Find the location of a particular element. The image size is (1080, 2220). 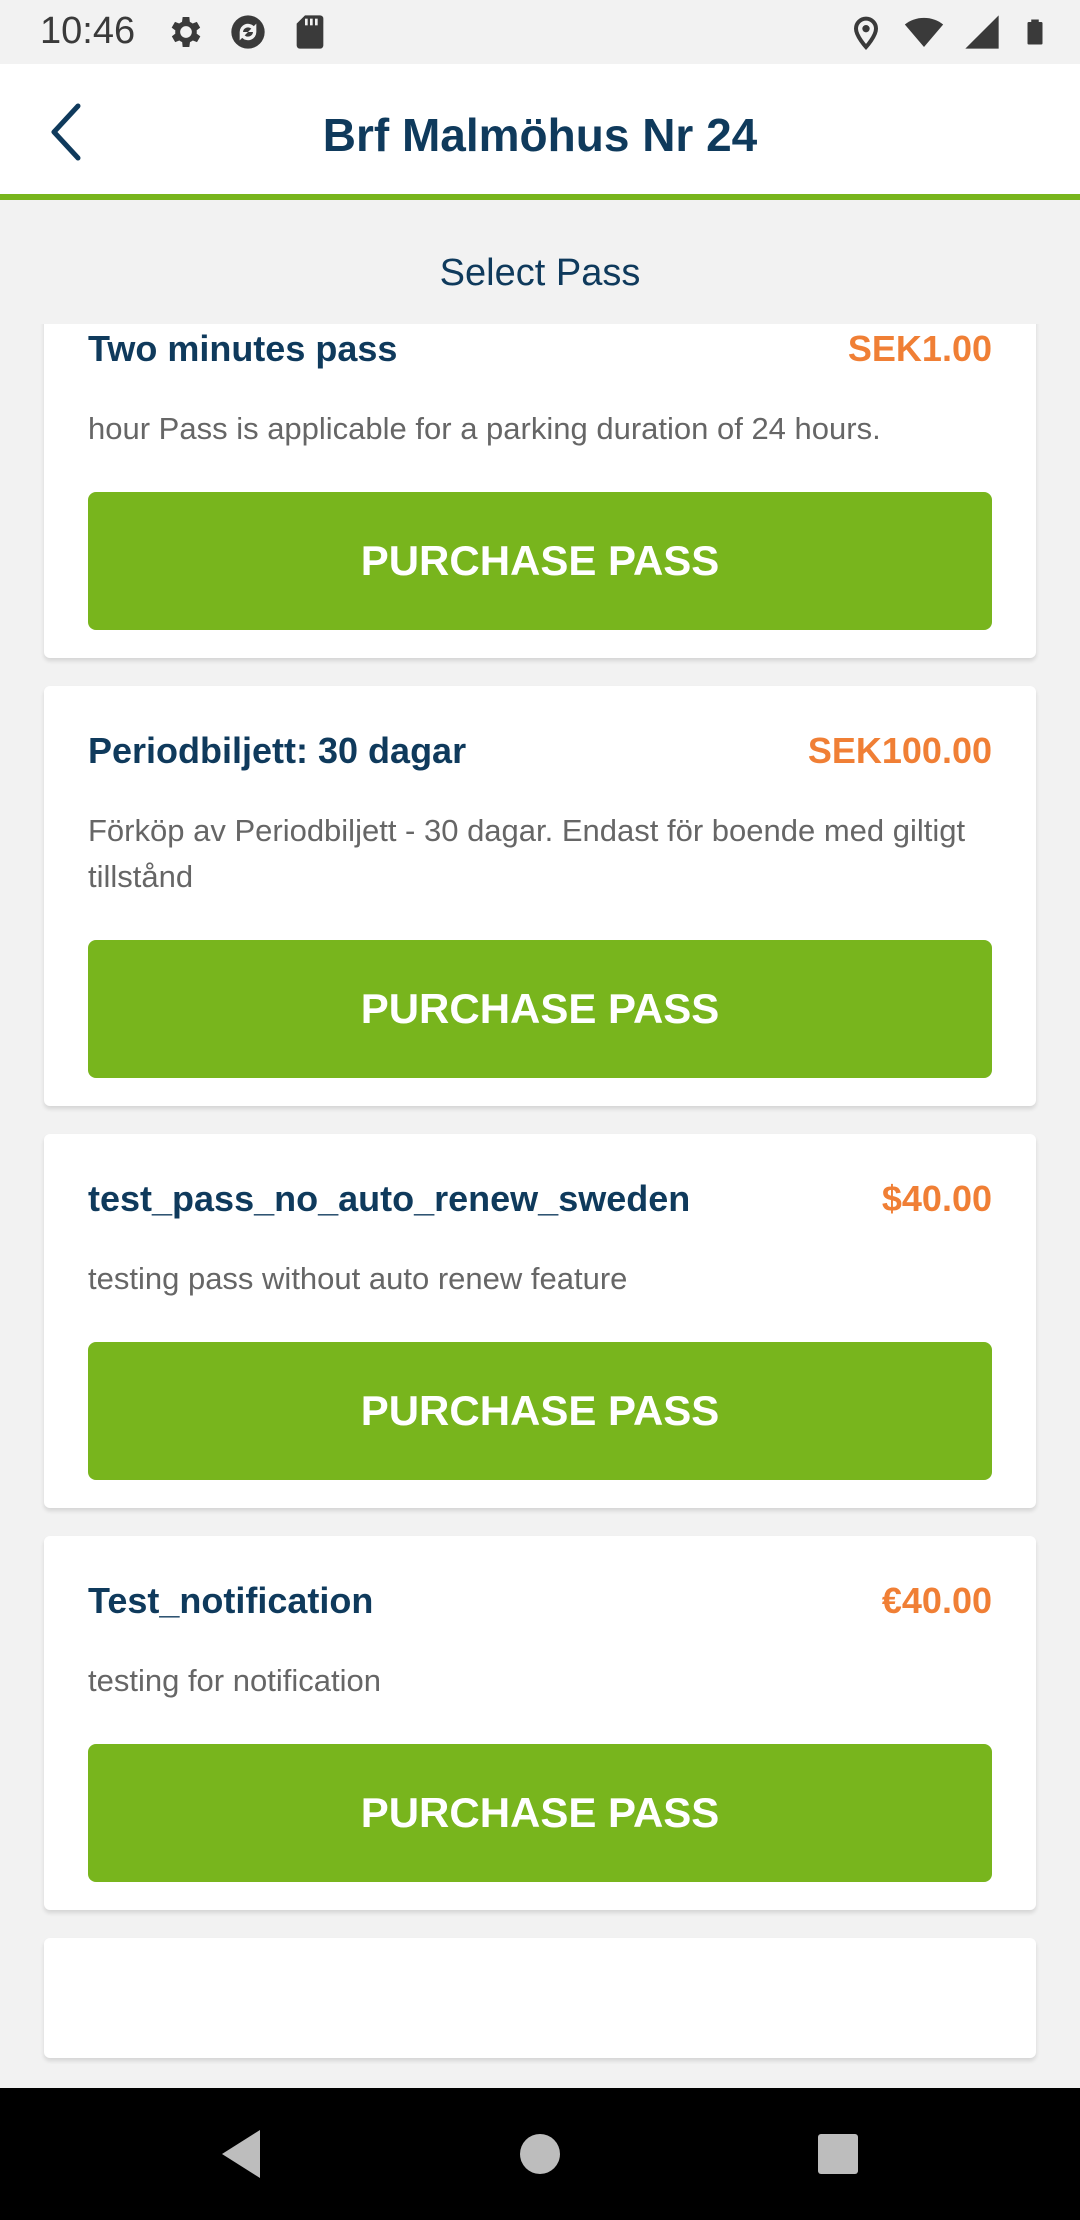

pass-description: testing for notification is located at coordinates (234, 1680).